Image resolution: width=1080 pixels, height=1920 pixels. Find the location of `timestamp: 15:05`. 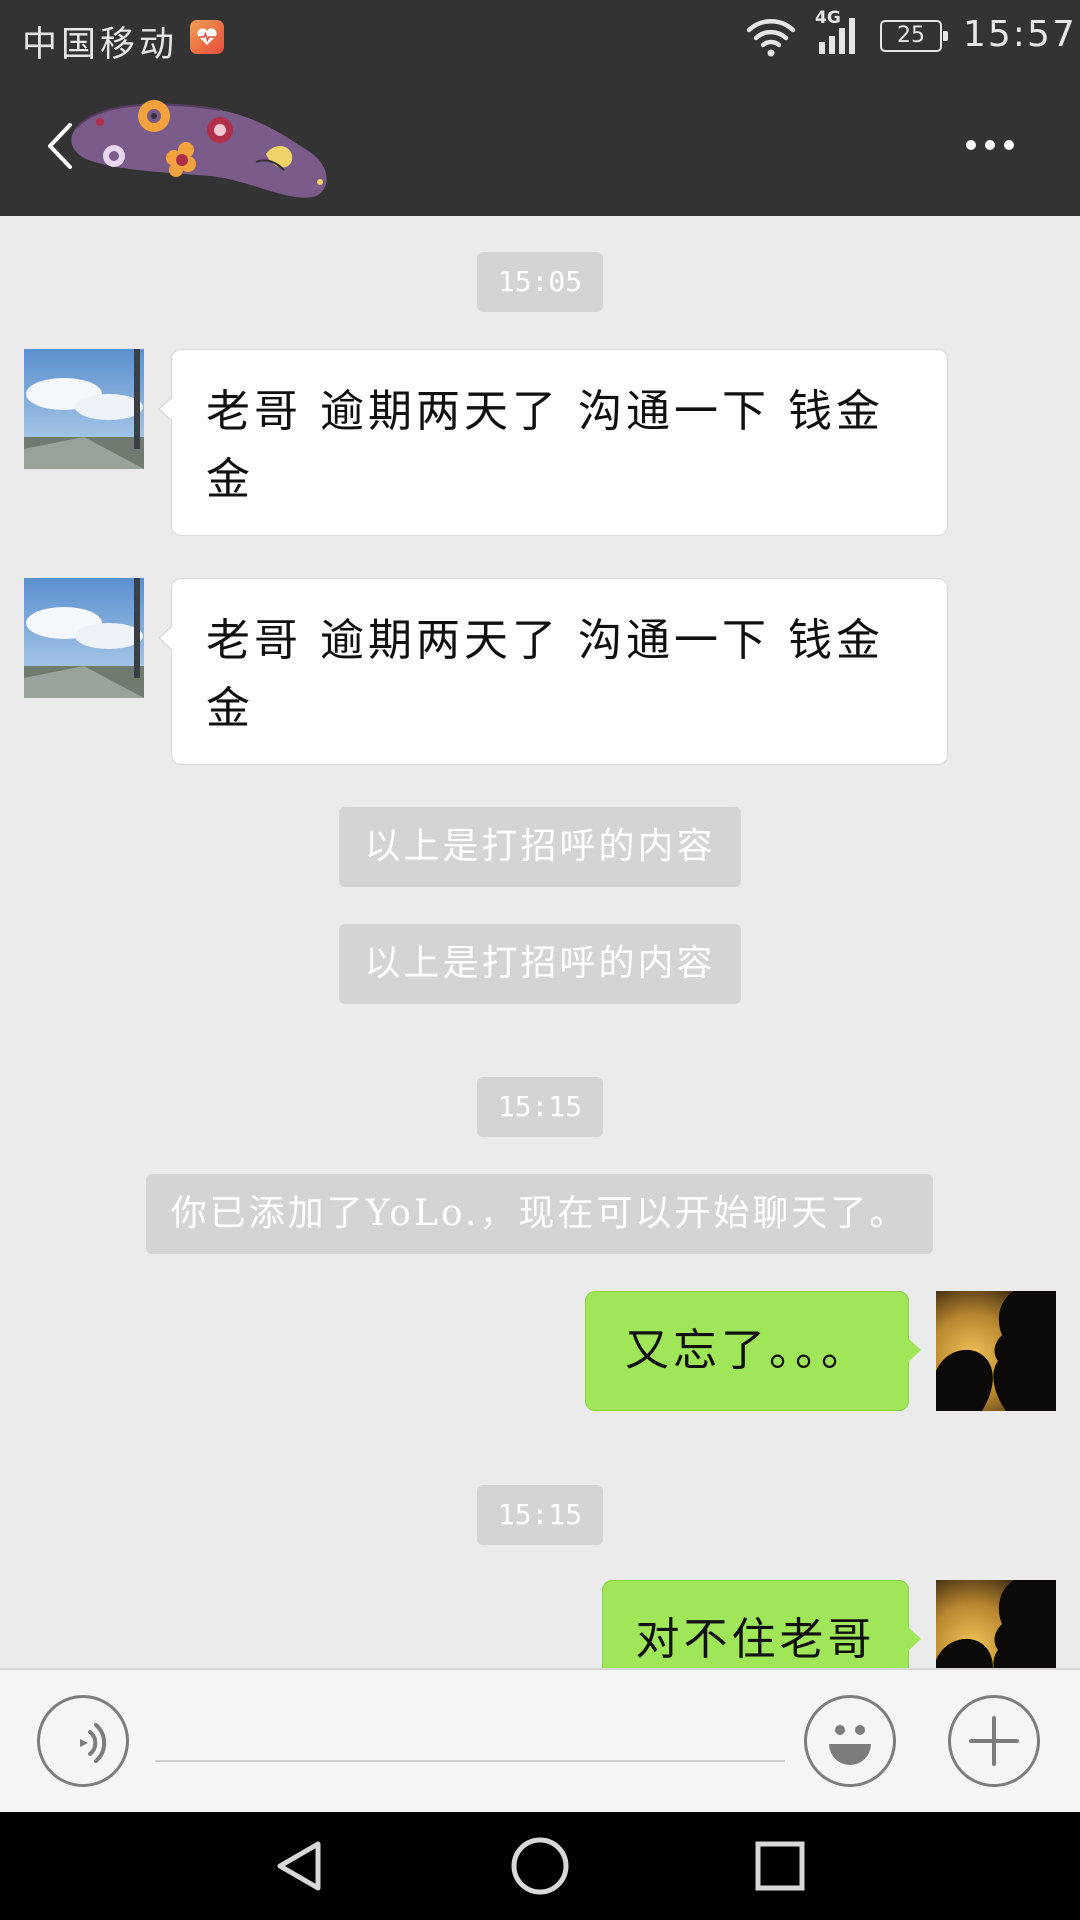

timestamp: 15:05 is located at coordinates (540, 282).